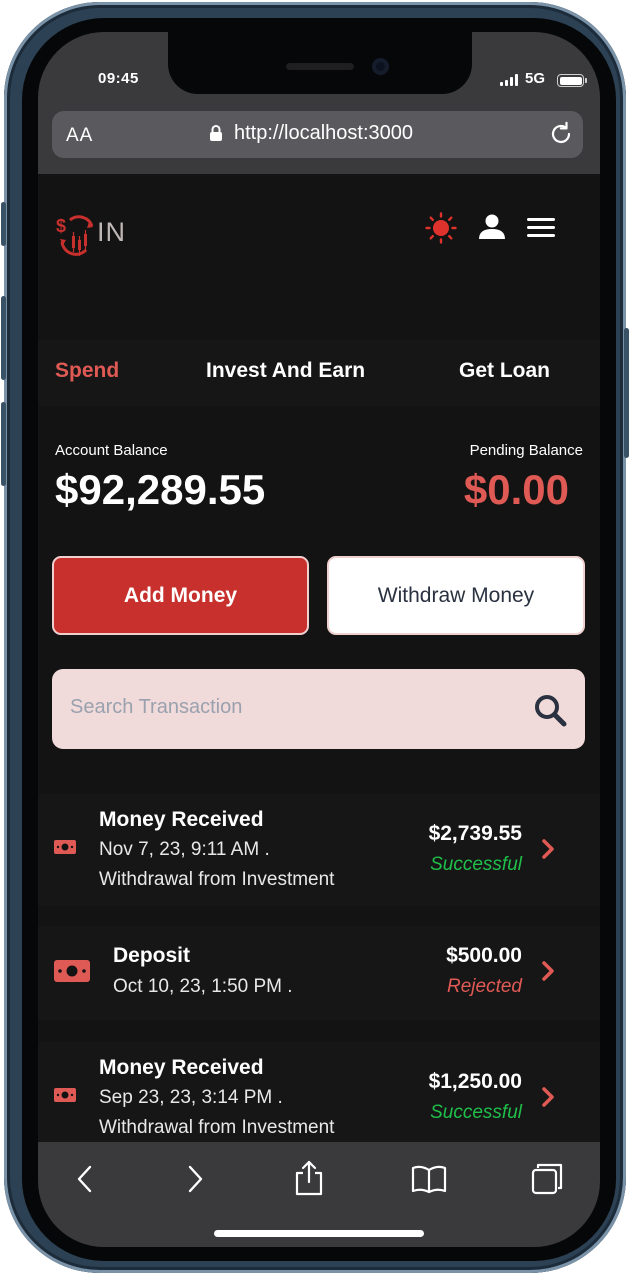 The width and height of the screenshot is (630, 1275). Describe the element at coordinates (156, 707) in the screenshot. I see `search-input: Search Transaction` at that location.